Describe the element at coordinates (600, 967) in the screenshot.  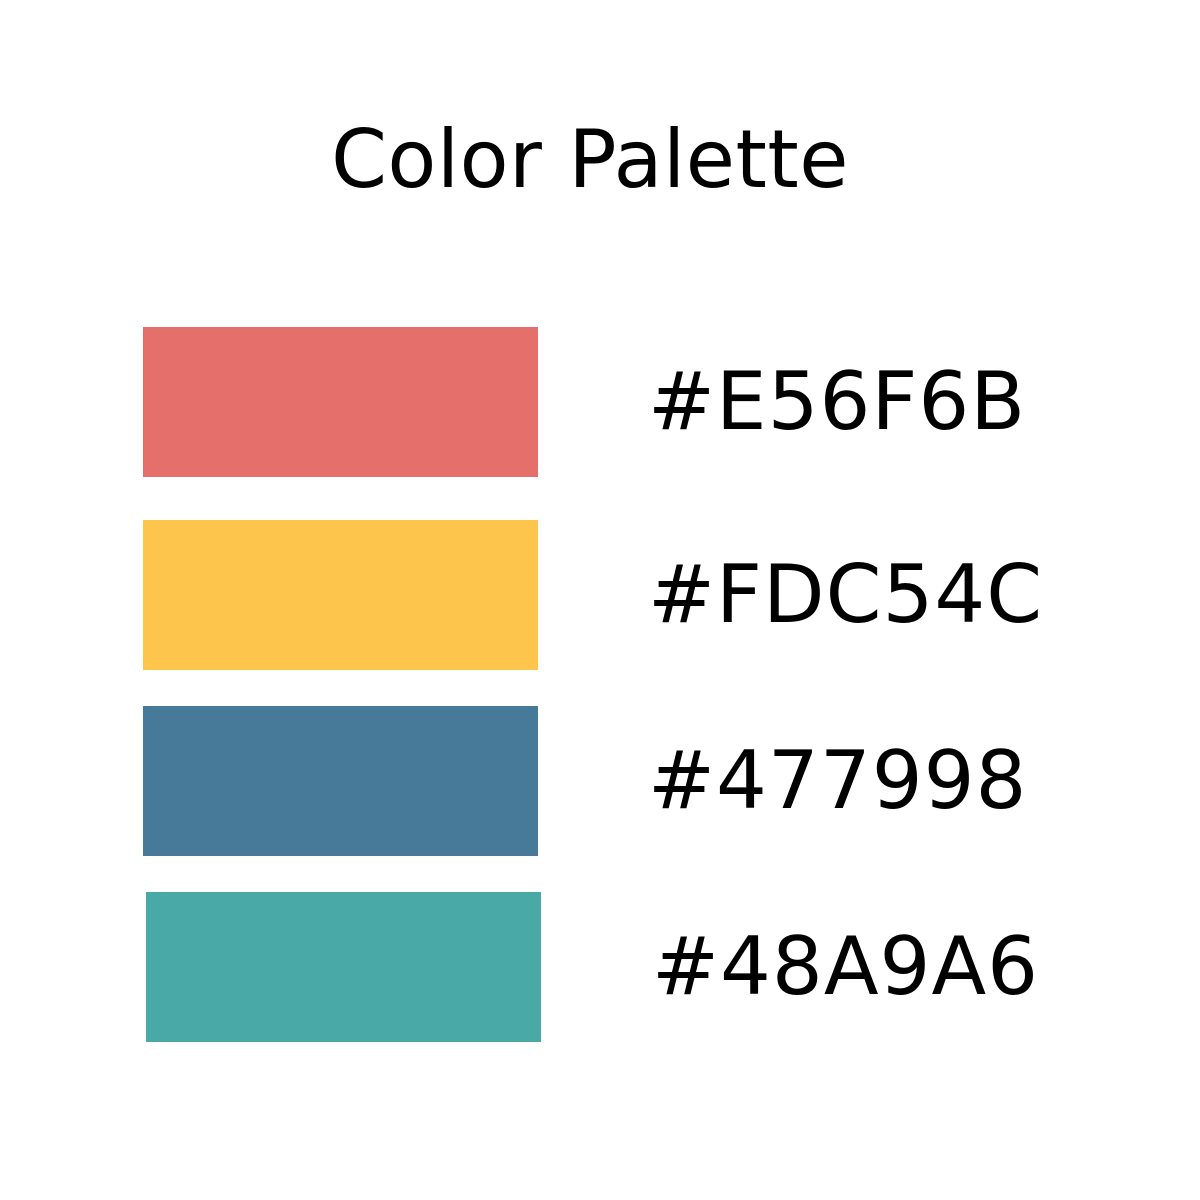
I see `swatch-row: #48A9A6` at that location.